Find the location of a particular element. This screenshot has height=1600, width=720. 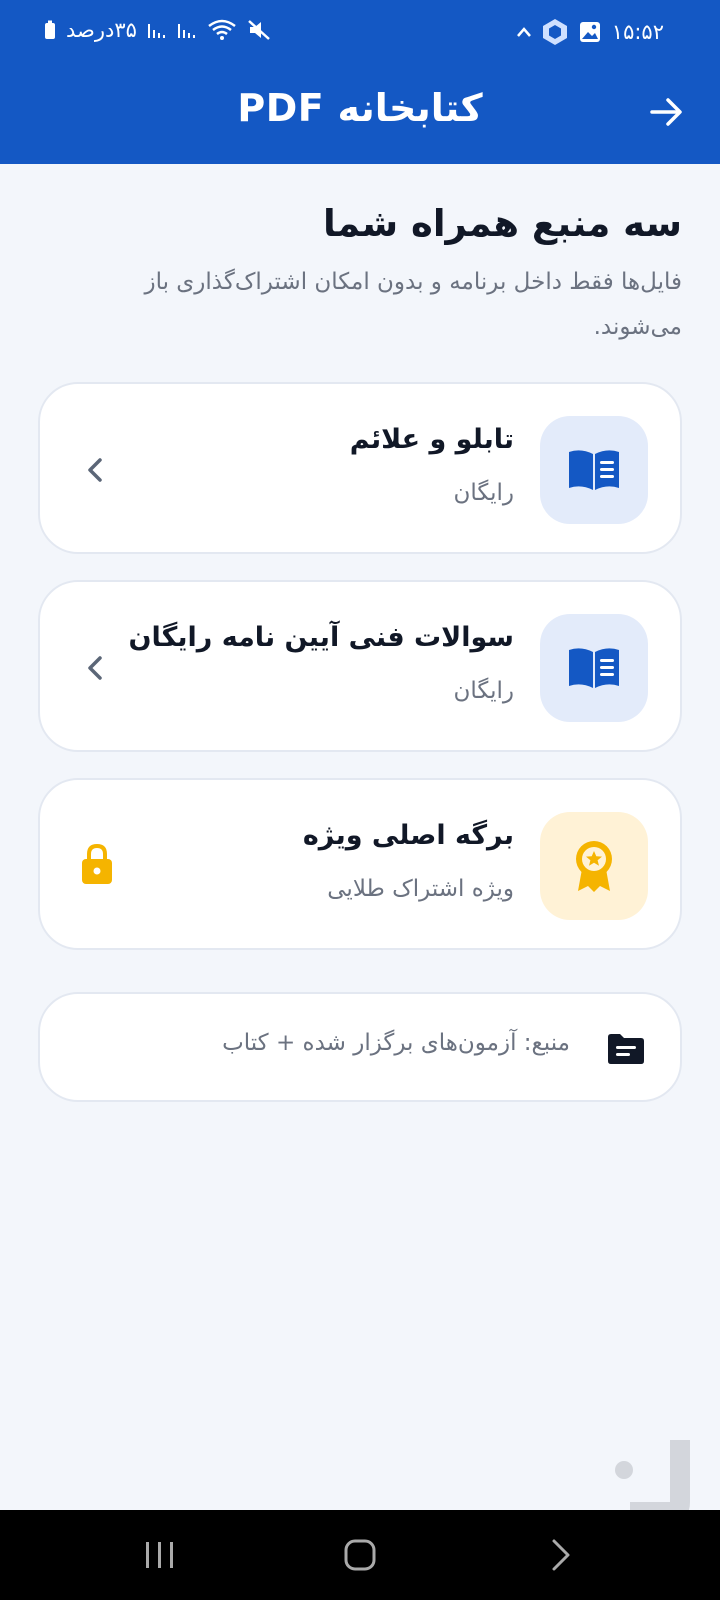

resource-card-signs: تابلو و علائم رایگان is located at coordinates (360, 468).